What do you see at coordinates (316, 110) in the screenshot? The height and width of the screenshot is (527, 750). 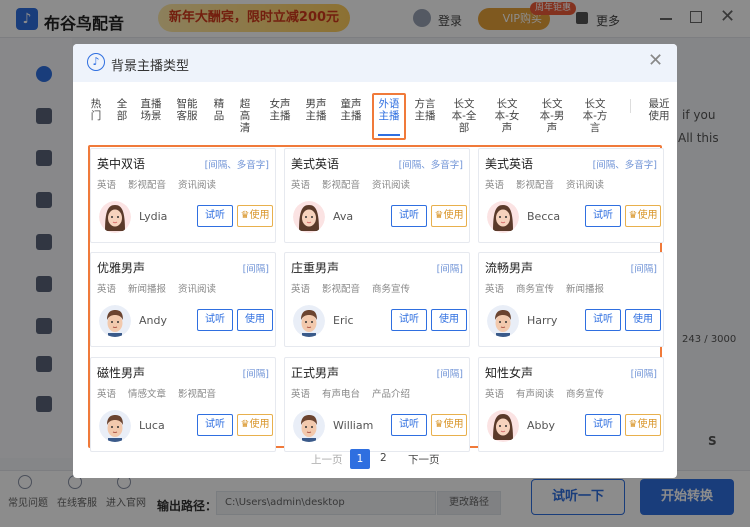 I see `tab-7: 男声主播` at bounding box center [316, 110].